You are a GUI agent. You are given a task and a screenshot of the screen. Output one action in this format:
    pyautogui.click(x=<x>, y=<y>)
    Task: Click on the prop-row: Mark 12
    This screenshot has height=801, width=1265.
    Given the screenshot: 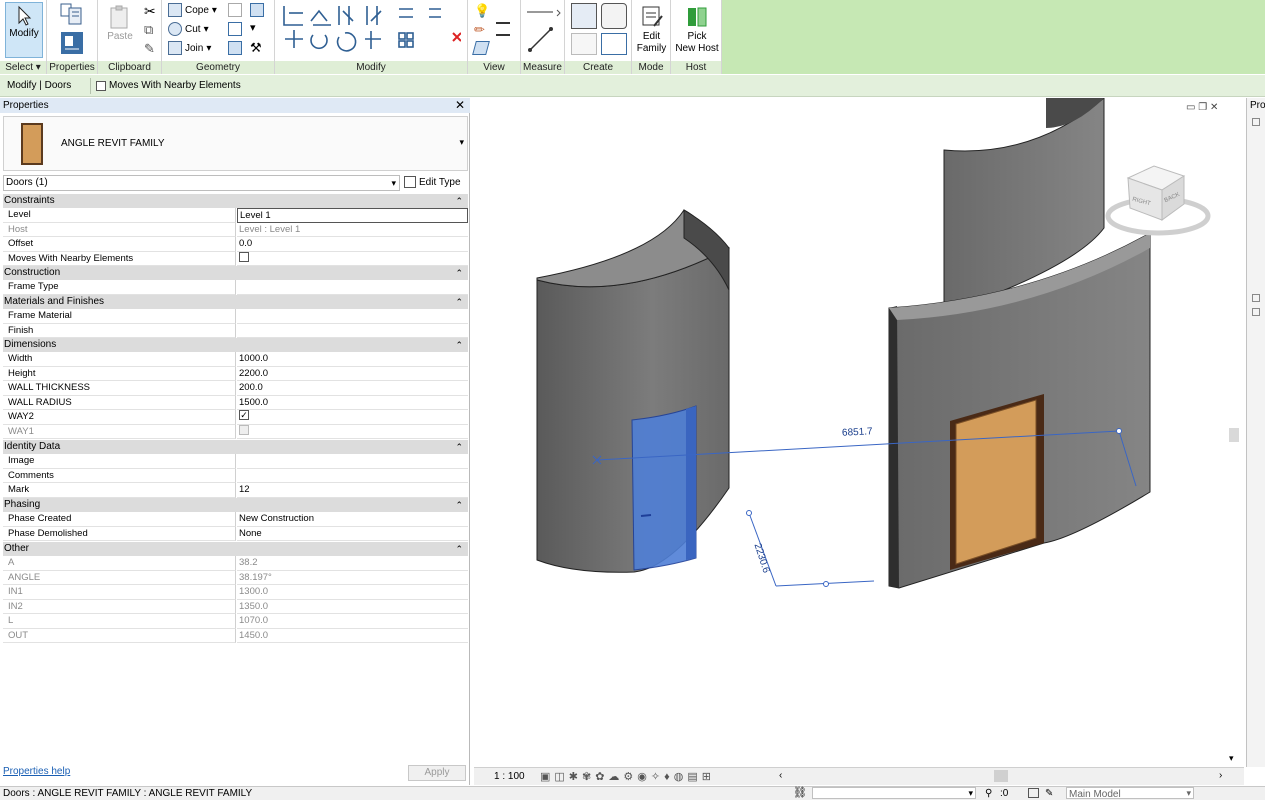 What is the action you would take?
    pyautogui.click(x=235, y=490)
    